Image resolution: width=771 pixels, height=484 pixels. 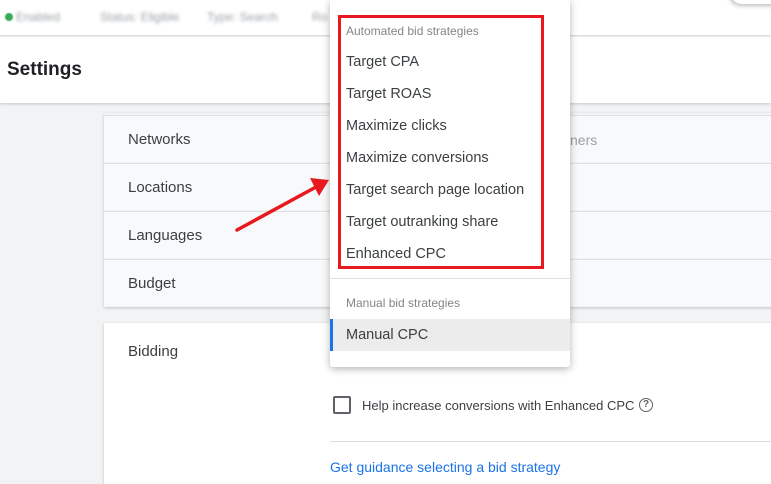 I want to click on type-field: Type: Search, so click(x=242, y=17).